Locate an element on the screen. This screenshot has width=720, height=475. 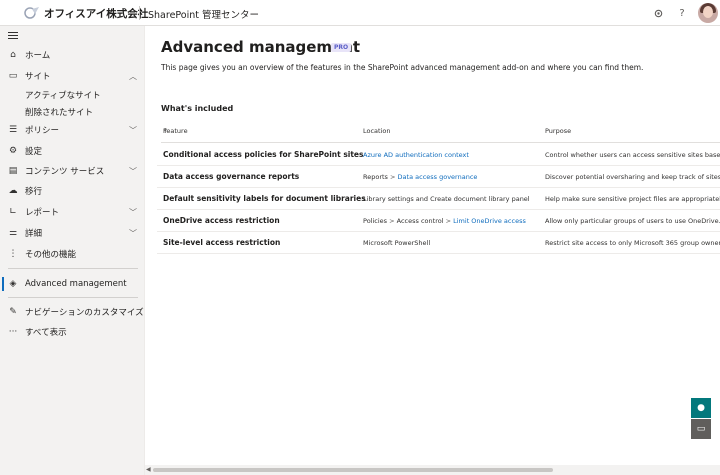
content-icon: ▤ is located at coordinates (13, 171).